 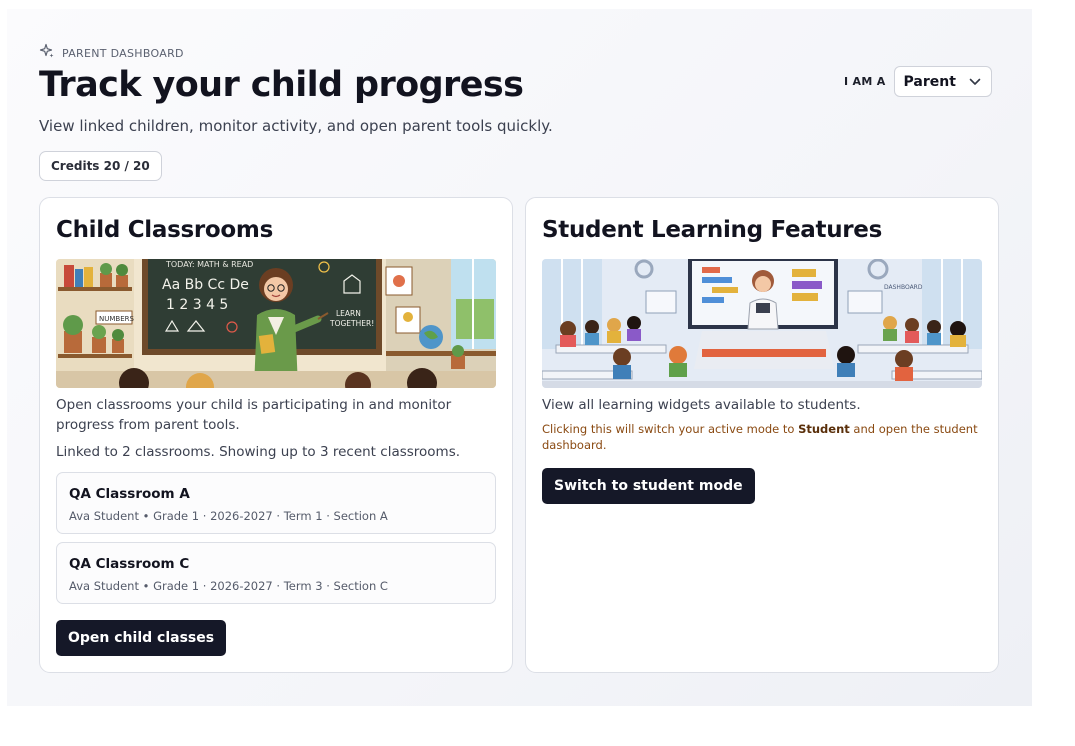 I want to click on role-label: I AM A, so click(x=865, y=81).